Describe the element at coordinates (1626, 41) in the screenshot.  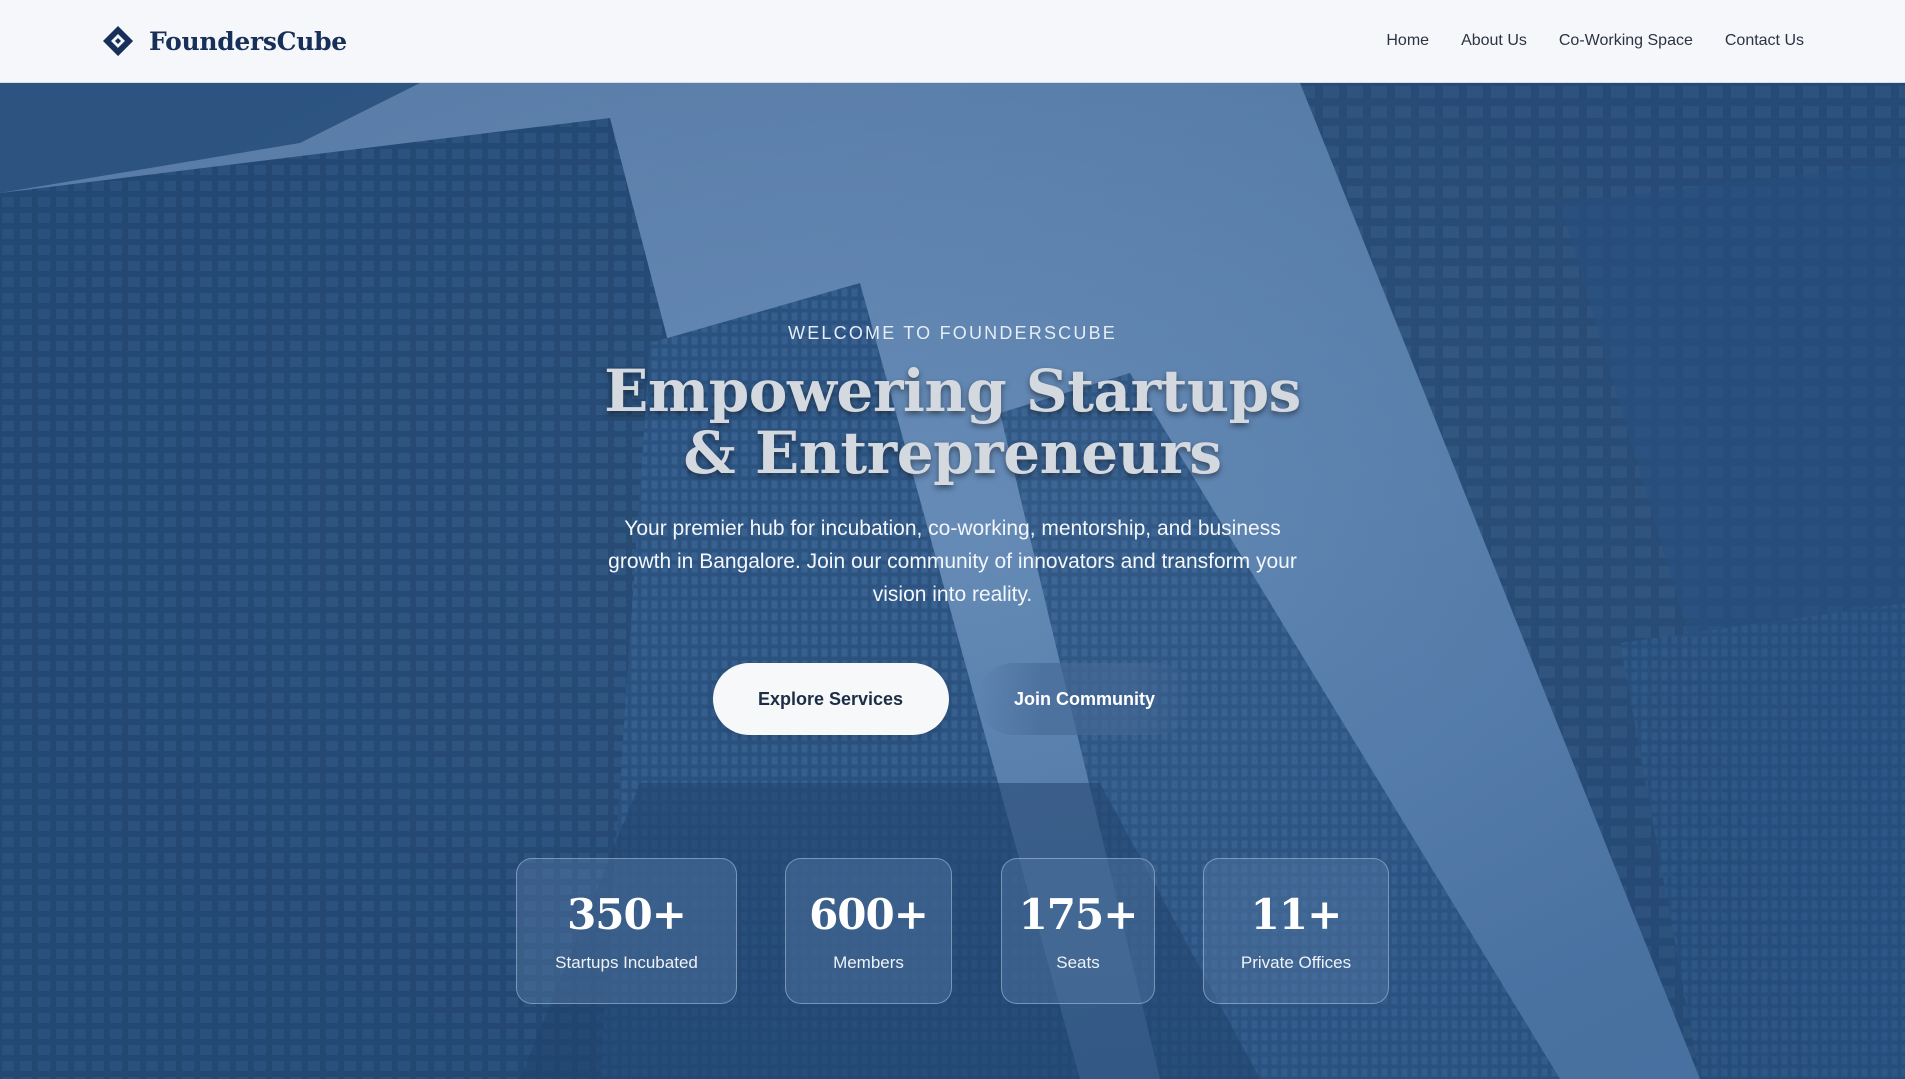
I see `nav-co-working-space: Co-Working Space` at that location.